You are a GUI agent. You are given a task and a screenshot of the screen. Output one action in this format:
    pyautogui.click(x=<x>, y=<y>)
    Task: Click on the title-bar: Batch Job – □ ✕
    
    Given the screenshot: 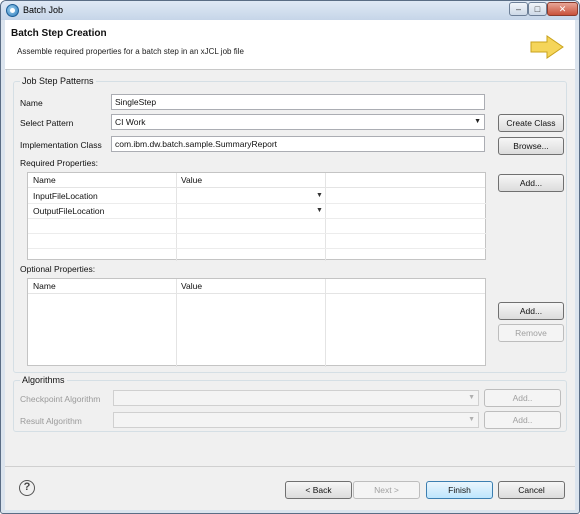 What is the action you would take?
    pyautogui.click(x=290, y=10)
    